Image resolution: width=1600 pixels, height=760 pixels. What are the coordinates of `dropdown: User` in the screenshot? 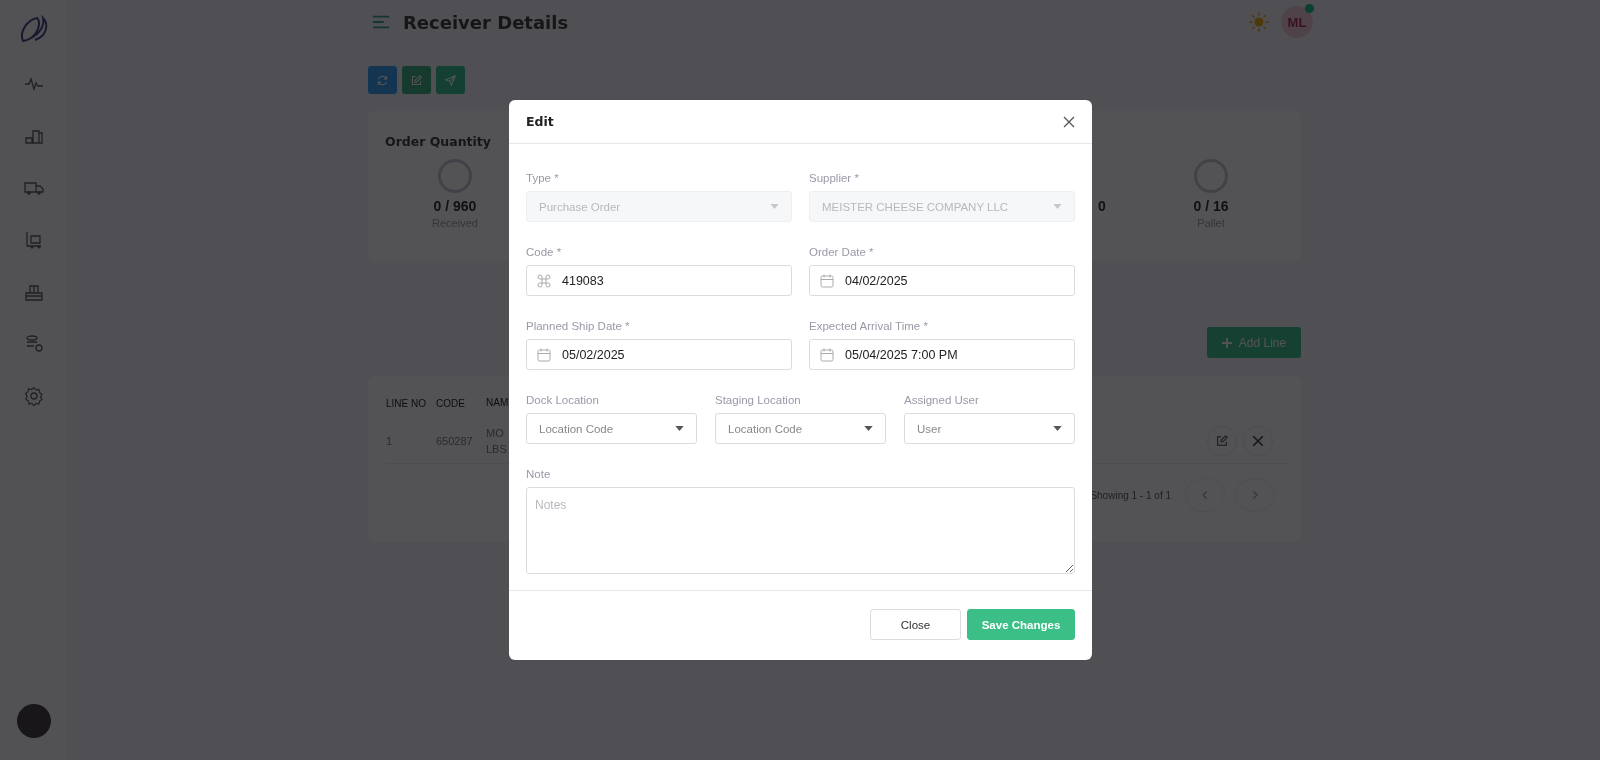 It's located at (989, 428).